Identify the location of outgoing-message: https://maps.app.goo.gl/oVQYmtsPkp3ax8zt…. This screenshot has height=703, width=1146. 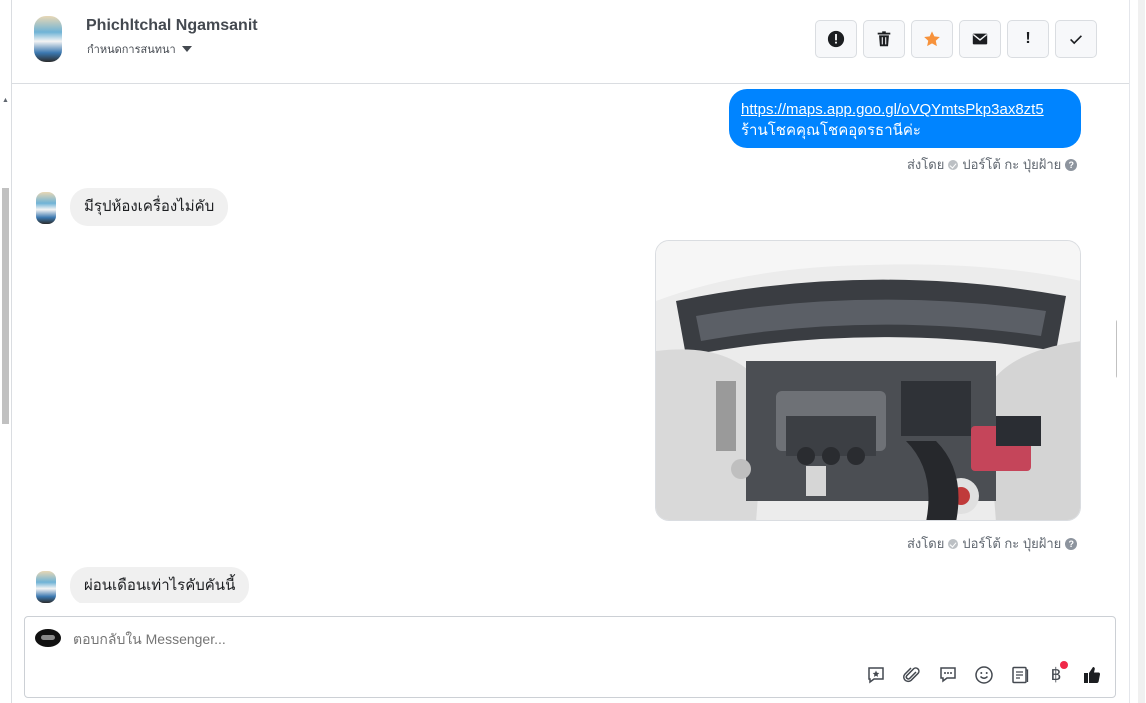
(905, 118).